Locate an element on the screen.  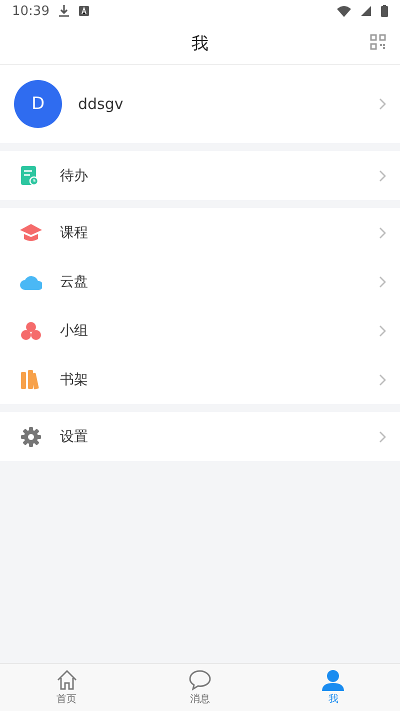
tab-item: 消息 is located at coordinates (200, 687).